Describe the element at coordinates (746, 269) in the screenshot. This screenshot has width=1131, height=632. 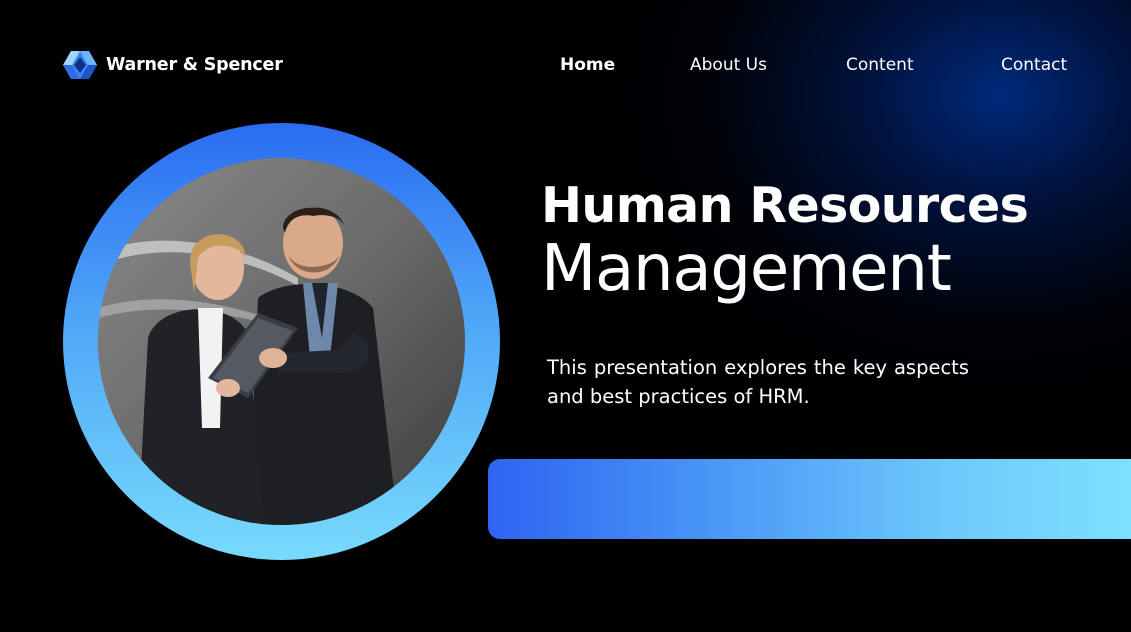
I see `hero-title-line2: Management` at that location.